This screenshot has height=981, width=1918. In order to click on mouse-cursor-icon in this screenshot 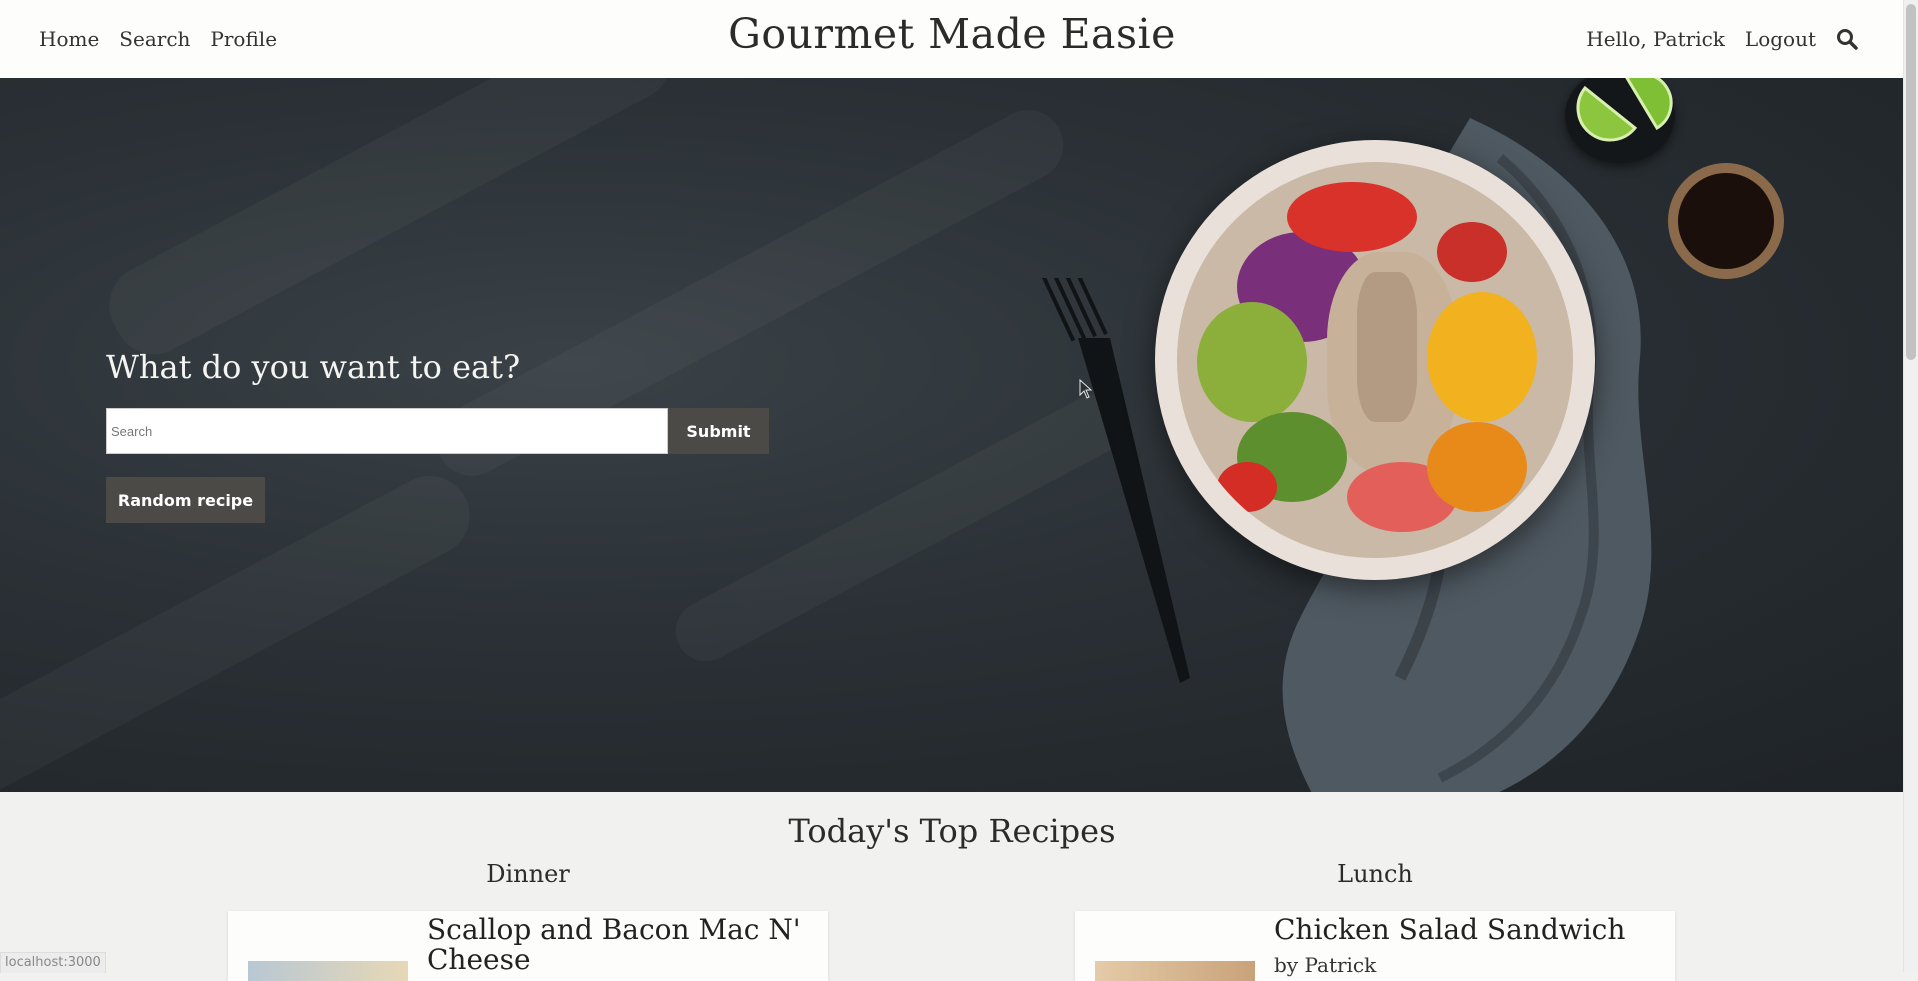, I will do `click(1086, 389)`.